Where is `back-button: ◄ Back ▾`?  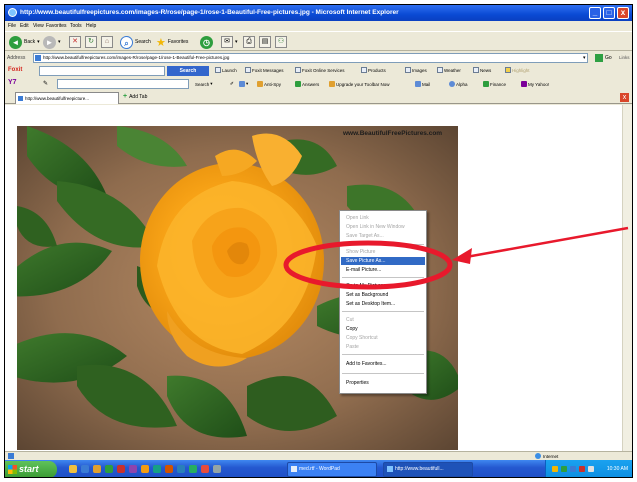 back-button: ◄ Back ▾ is located at coordinates (24, 42).